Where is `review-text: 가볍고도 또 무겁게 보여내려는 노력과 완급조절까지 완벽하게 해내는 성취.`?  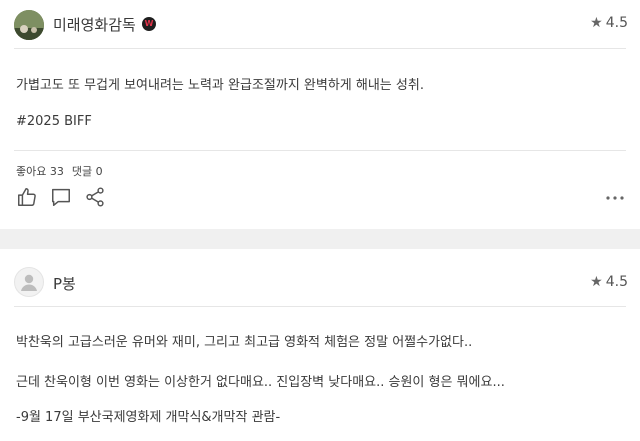 review-text: 가볍고도 또 무겁게 보여내려는 노력과 완급조절까지 완벽하게 해내는 성취. is located at coordinates (220, 85).